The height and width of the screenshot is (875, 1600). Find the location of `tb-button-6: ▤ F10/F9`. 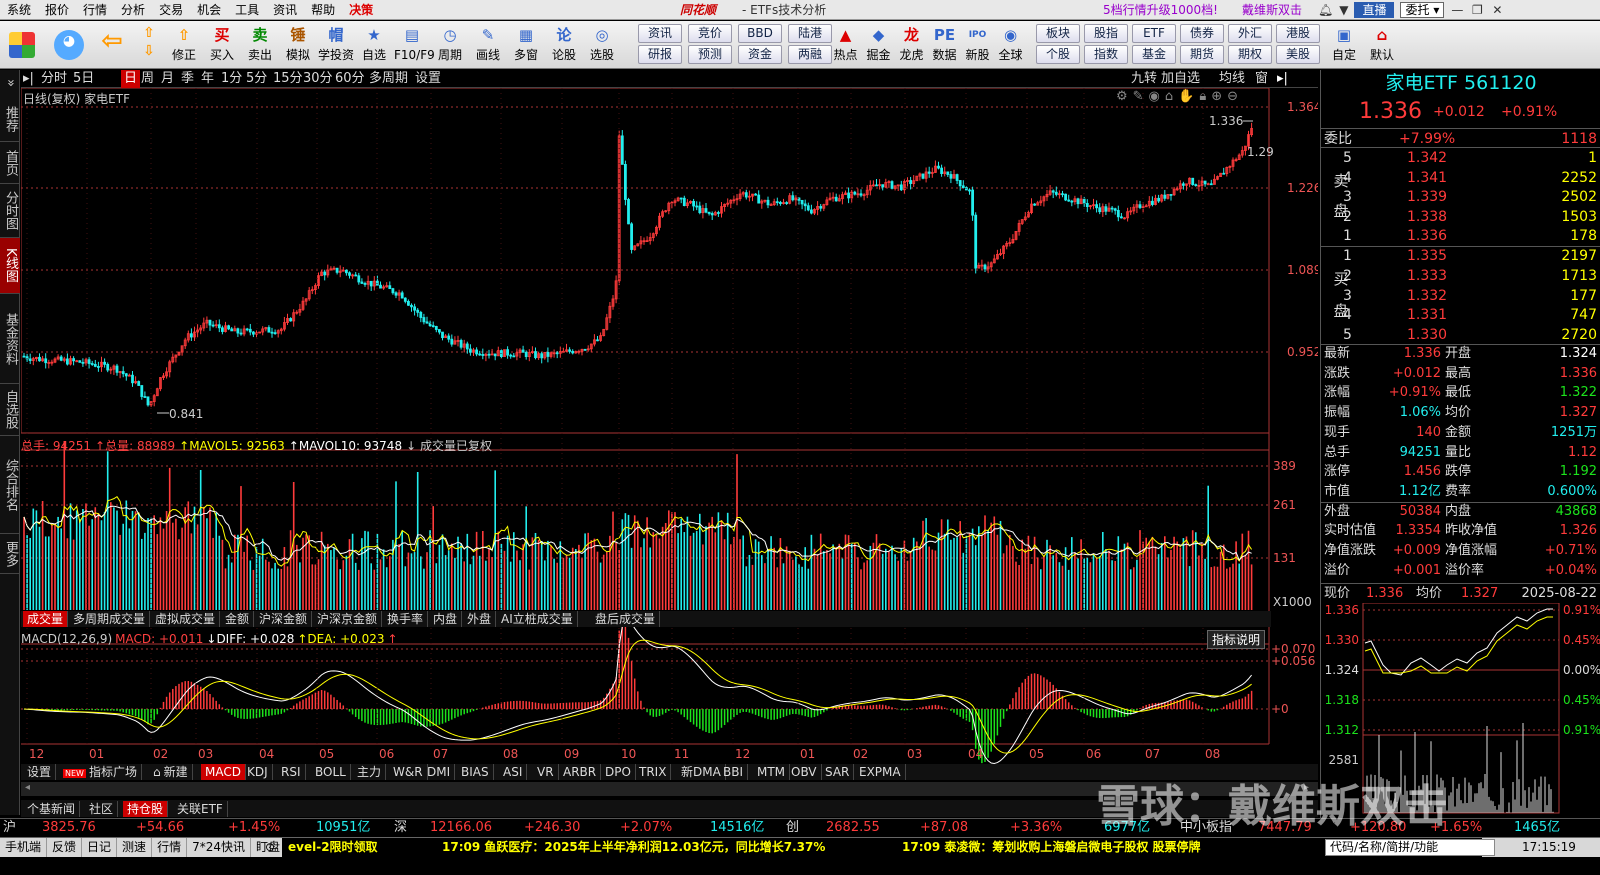

tb-button-6: ▤ F10/F9 is located at coordinates (414, 46).